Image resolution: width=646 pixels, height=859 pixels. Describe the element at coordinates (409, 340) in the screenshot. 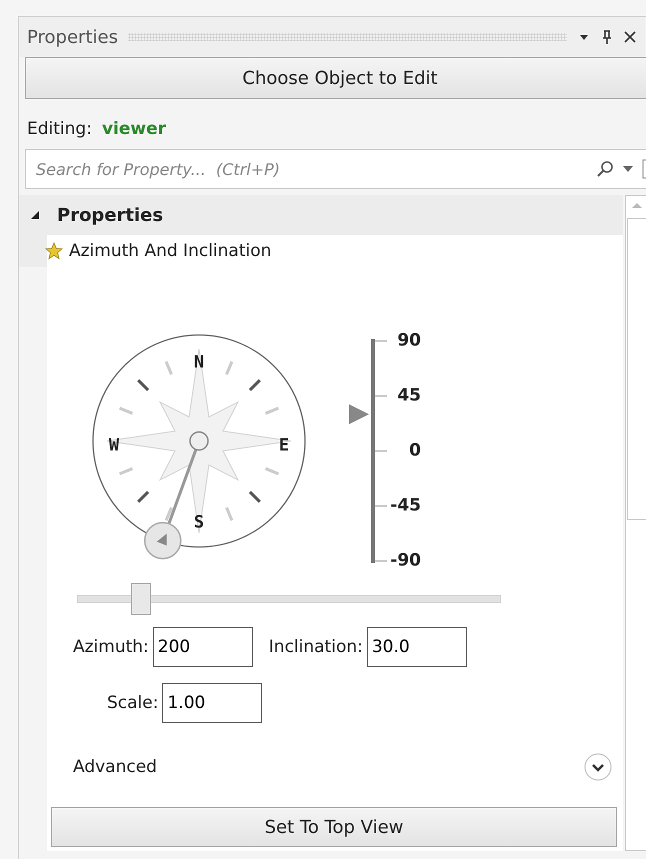

I see `scale-label: 90` at that location.